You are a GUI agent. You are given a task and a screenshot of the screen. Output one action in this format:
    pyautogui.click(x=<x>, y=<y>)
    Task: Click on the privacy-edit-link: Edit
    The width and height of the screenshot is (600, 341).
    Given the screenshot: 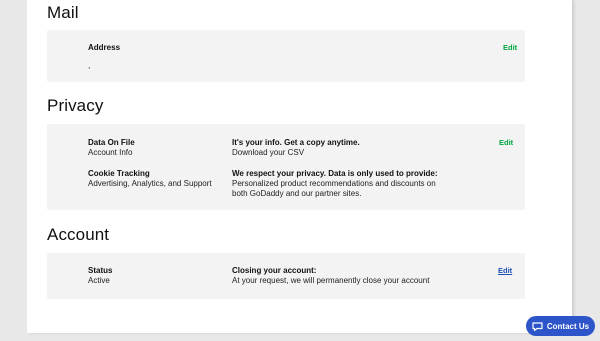 What is the action you would take?
    pyautogui.click(x=506, y=142)
    